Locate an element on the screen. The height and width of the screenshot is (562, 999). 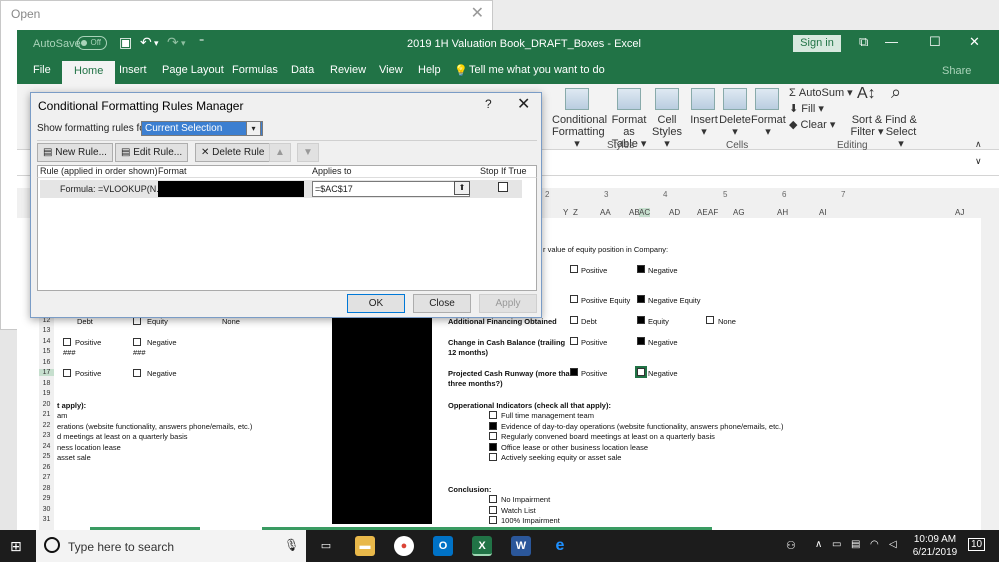
column-letter: AA is located at coordinates (605, 212).